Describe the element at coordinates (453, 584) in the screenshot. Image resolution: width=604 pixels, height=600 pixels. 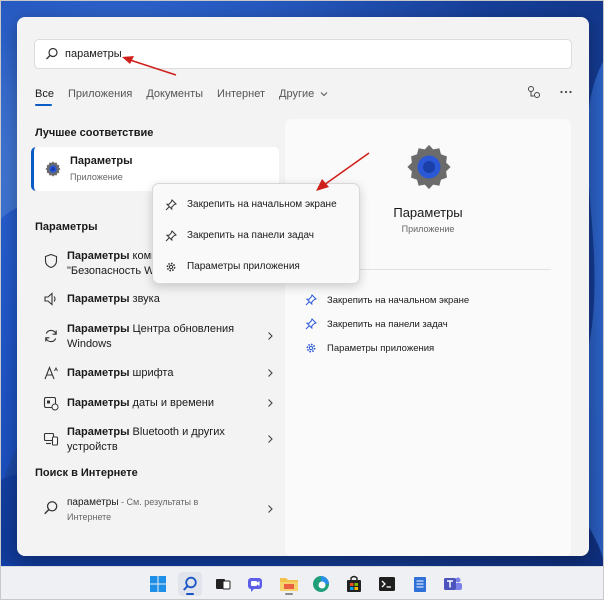
I see `teams-icon` at that location.